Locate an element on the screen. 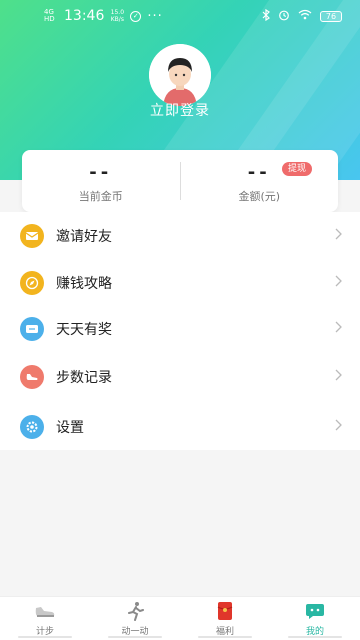  menu-item-daily-prize: 天天有奖 is located at coordinates (180, 329).